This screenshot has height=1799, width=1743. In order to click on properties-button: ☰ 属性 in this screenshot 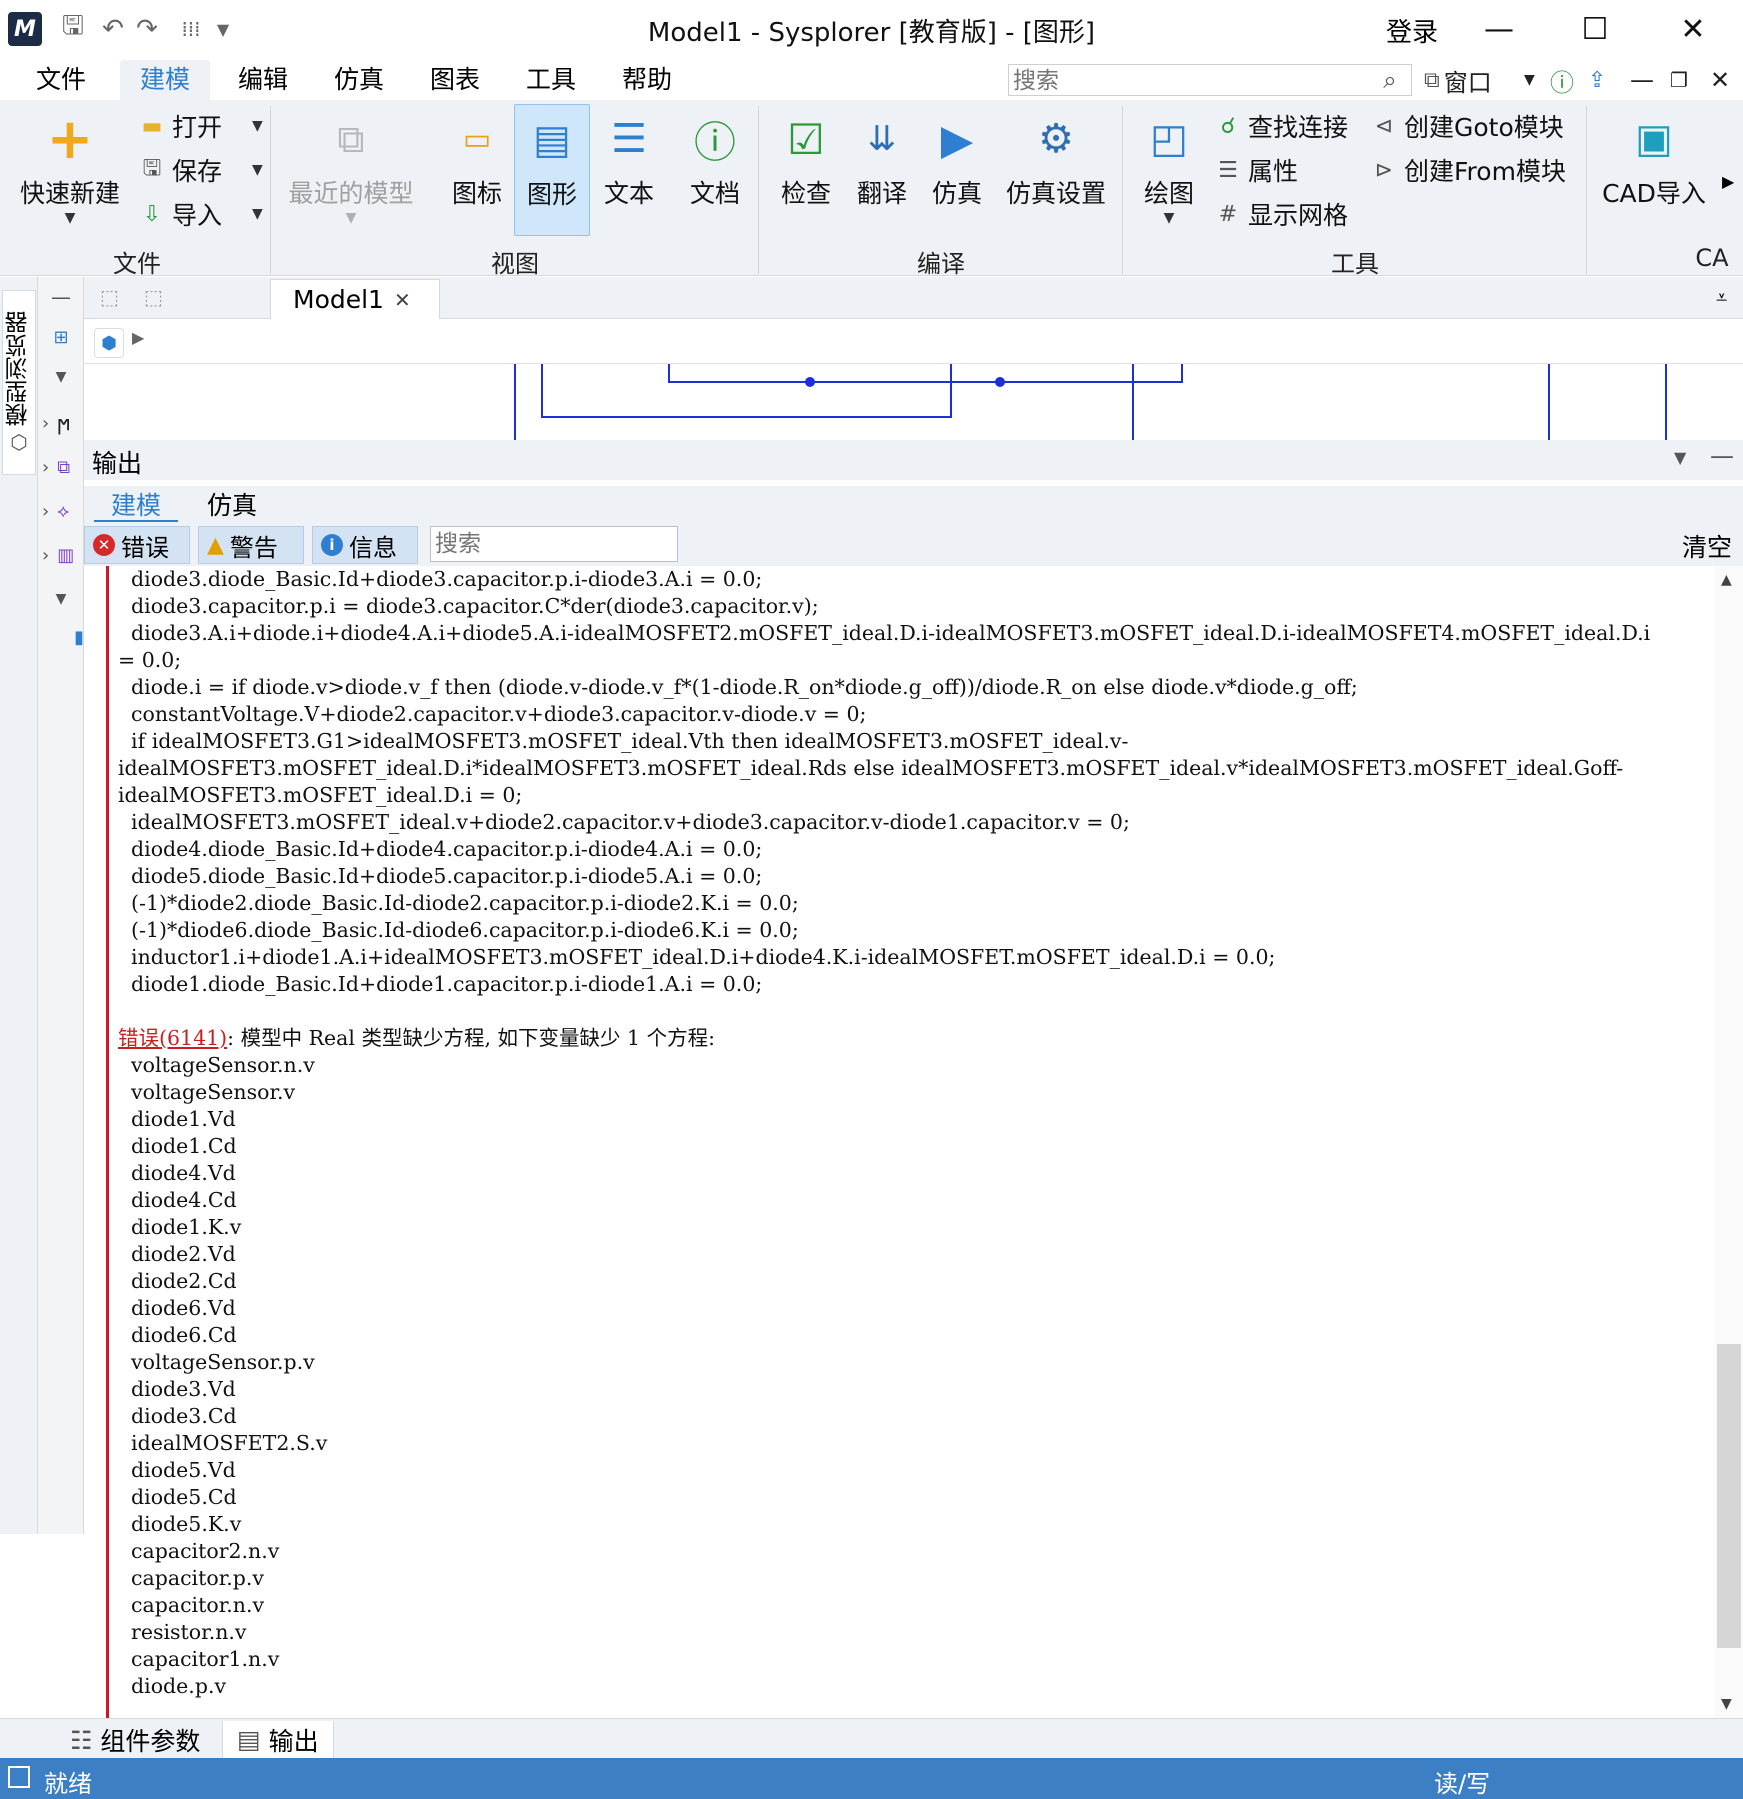, I will do `click(1256, 170)`.